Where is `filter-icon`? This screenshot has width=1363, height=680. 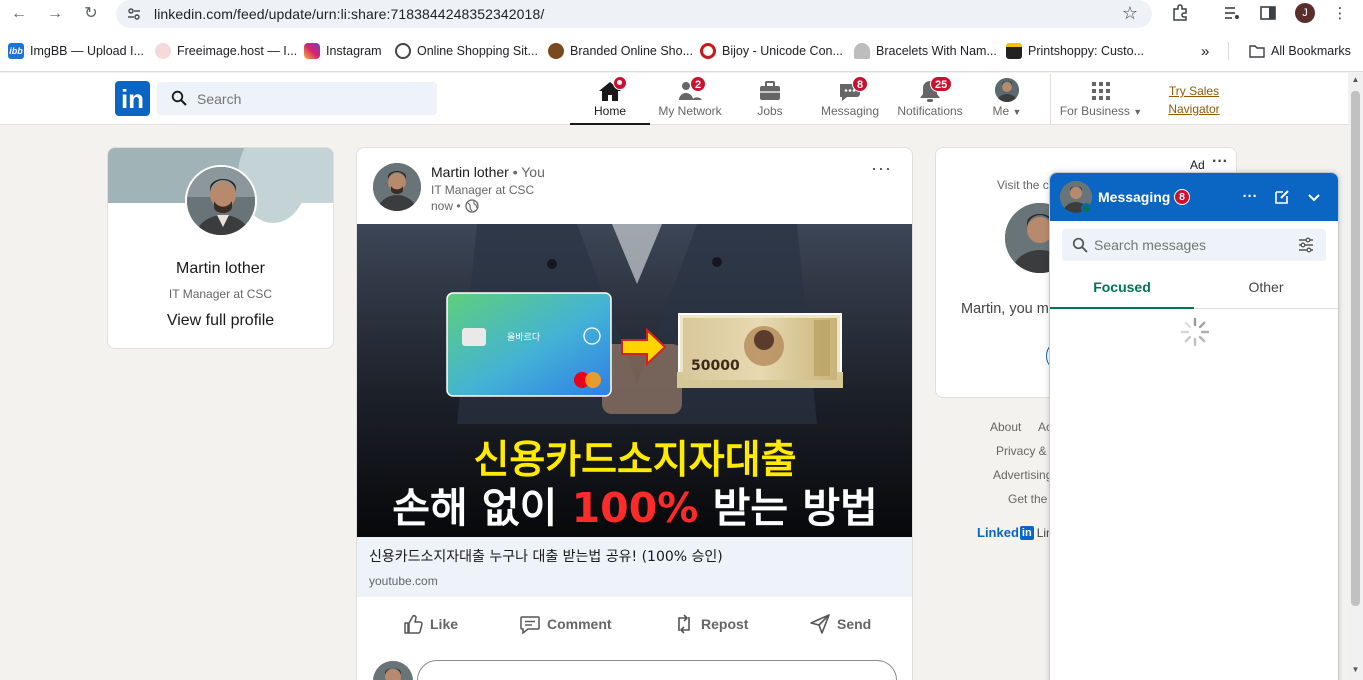 filter-icon is located at coordinates (1306, 245).